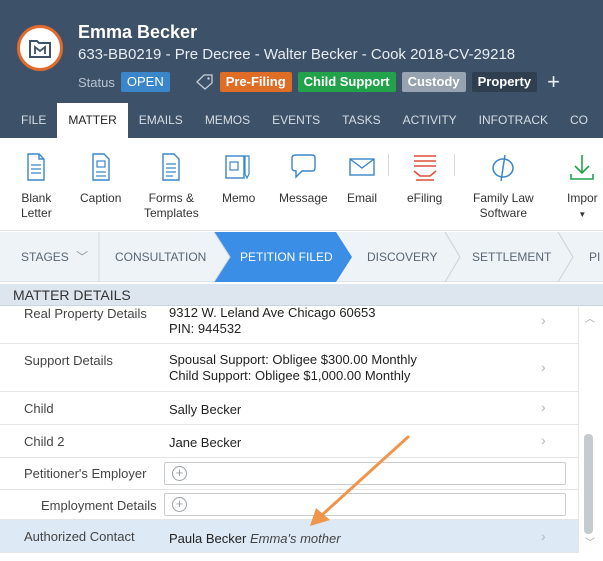 The height and width of the screenshot is (561, 603). I want to click on download-icon, so click(582, 167).